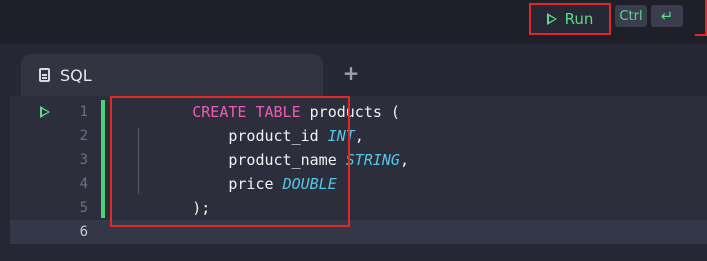 This screenshot has width=707, height=261. I want to click on code-token: );, so click(201, 208).